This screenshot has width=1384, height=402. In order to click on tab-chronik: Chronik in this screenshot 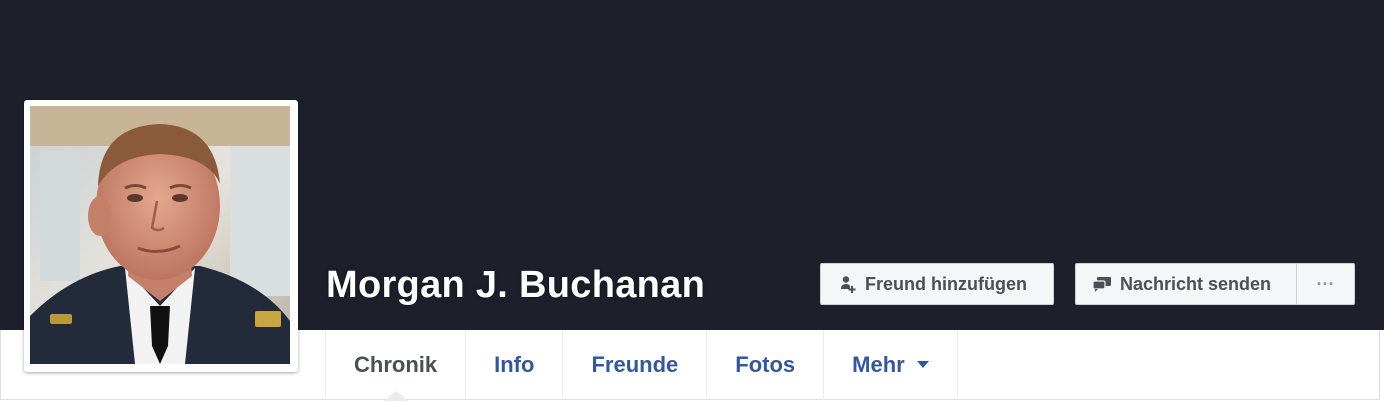, I will do `click(396, 365)`.